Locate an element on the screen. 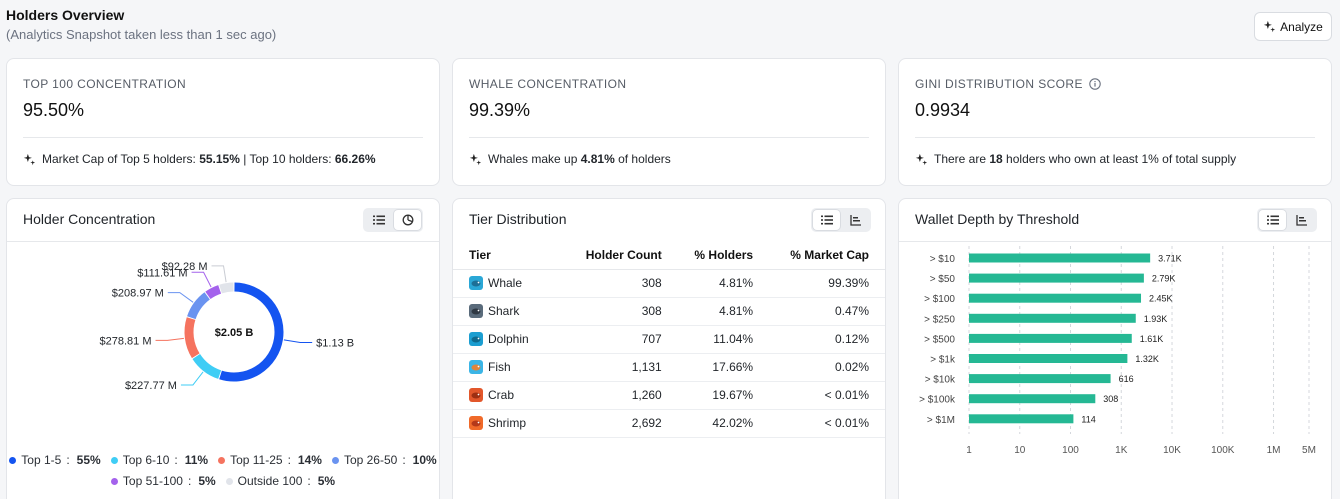 The height and width of the screenshot is (499, 1340). stat-label: TOP 100 CONCENTRATION is located at coordinates (105, 84).